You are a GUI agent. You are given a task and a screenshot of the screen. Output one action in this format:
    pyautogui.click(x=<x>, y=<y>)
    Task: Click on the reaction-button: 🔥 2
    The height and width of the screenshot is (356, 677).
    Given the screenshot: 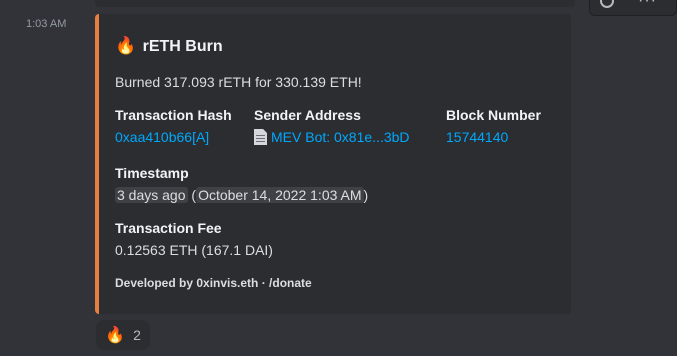 What is the action you would take?
    pyautogui.click(x=123, y=335)
    